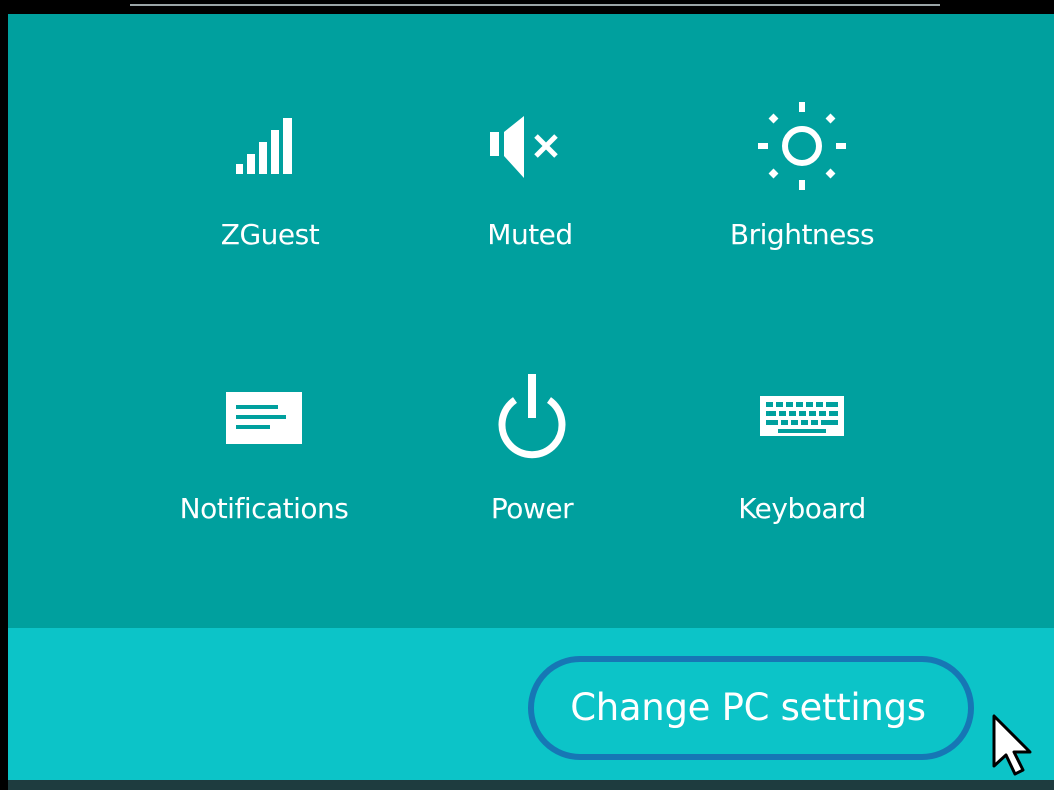 Image resolution: width=1054 pixels, height=790 pixels. What do you see at coordinates (264, 146) in the screenshot?
I see `wifi-signal-icon` at bounding box center [264, 146].